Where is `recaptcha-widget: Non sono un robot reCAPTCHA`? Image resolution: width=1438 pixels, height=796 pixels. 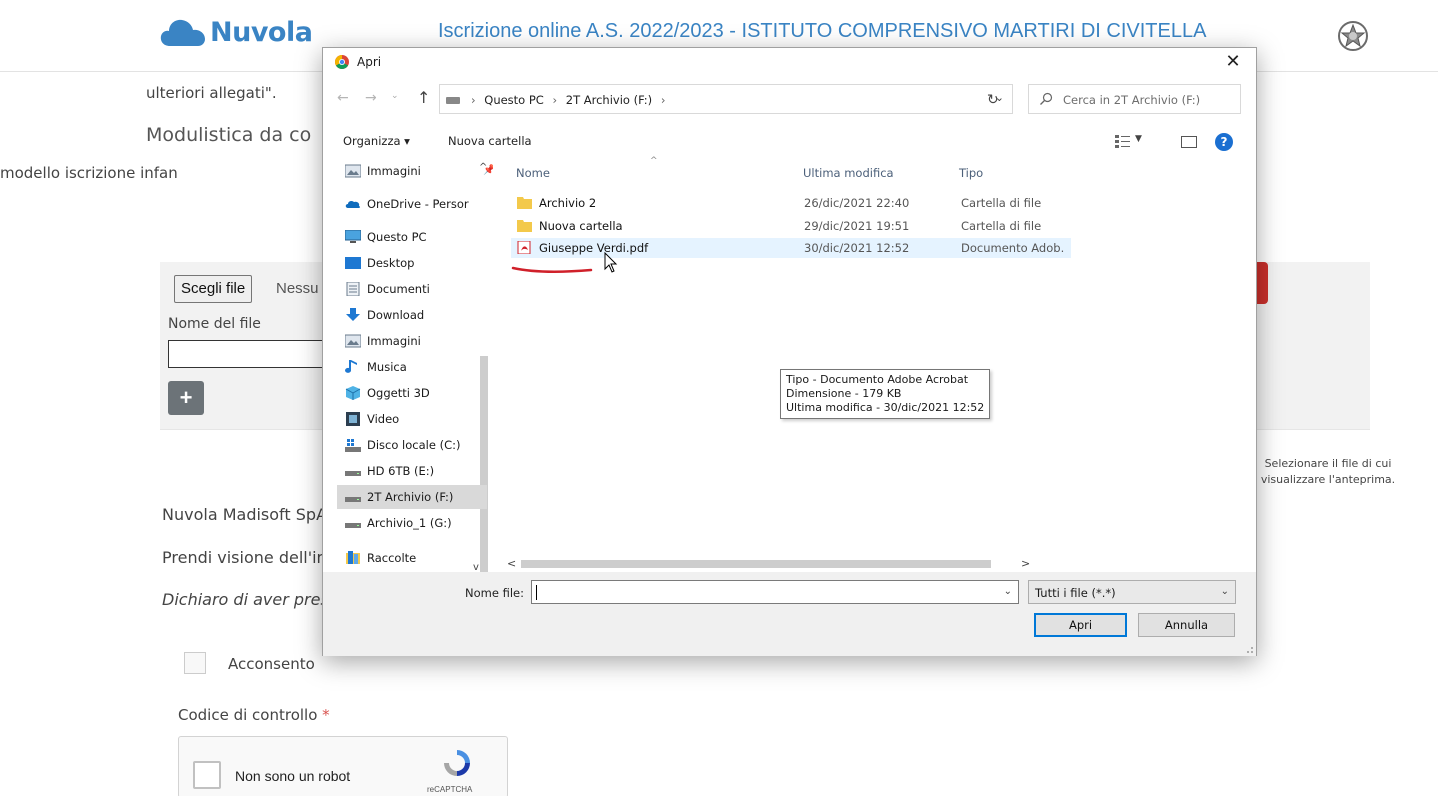 recaptcha-widget: Non sono un robot reCAPTCHA is located at coordinates (343, 766).